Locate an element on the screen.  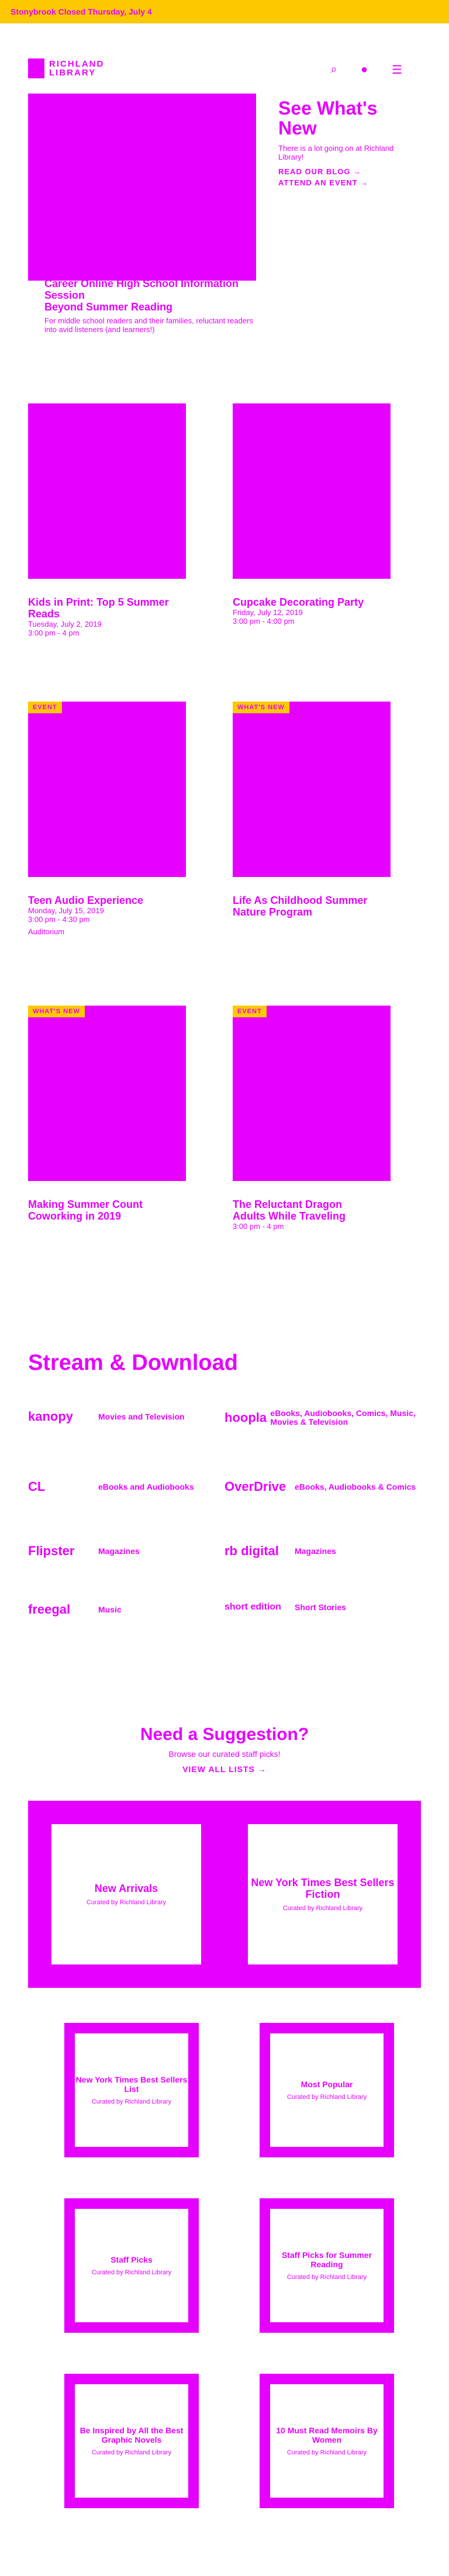
flipster-logo: Flipster is located at coordinates (51, 1550).